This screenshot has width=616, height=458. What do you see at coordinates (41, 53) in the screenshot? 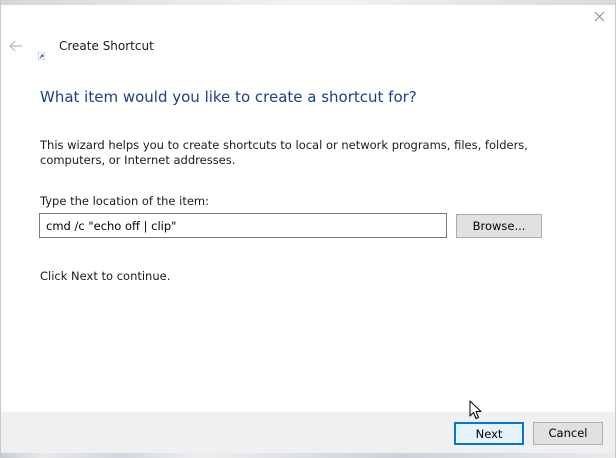
I see `shortcut-icon` at bounding box center [41, 53].